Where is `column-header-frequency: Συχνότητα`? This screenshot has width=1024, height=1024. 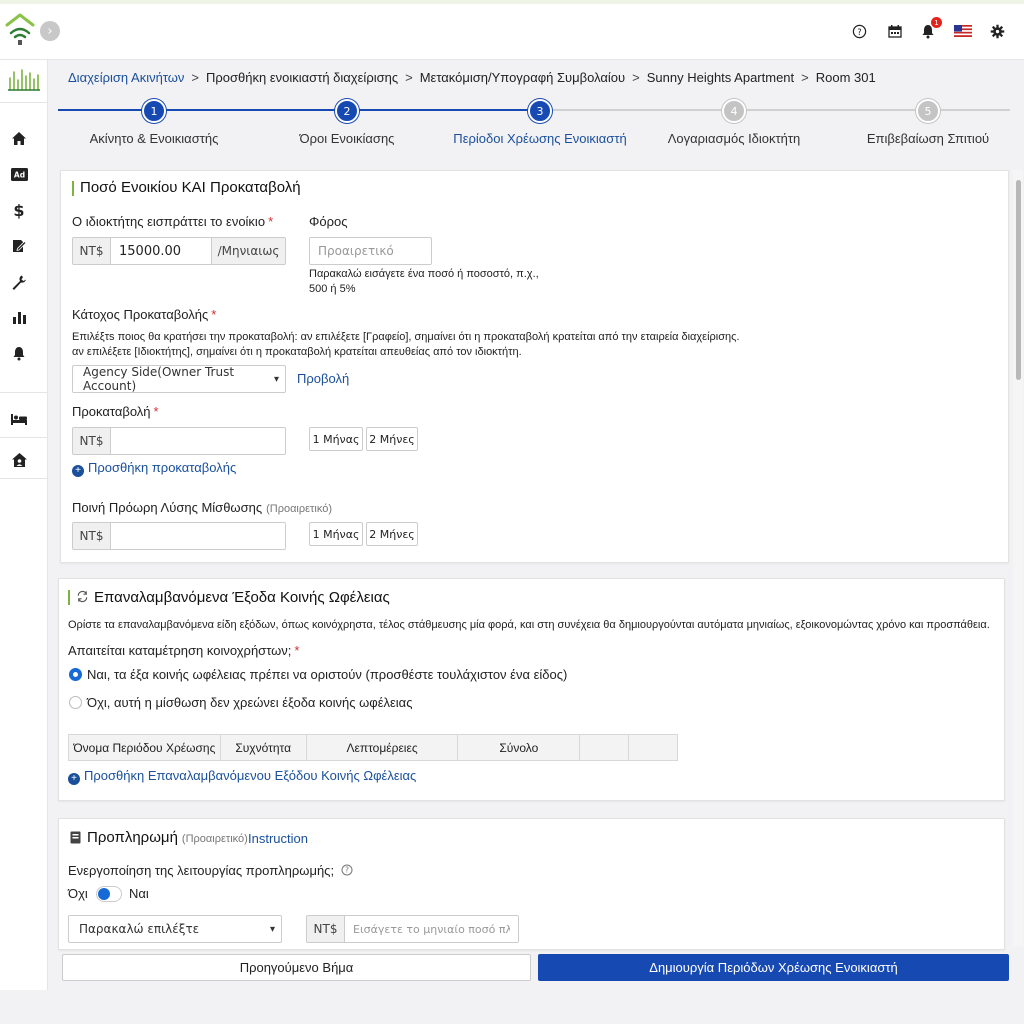
column-header-frequency: Συχνότητα is located at coordinates (263, 747).